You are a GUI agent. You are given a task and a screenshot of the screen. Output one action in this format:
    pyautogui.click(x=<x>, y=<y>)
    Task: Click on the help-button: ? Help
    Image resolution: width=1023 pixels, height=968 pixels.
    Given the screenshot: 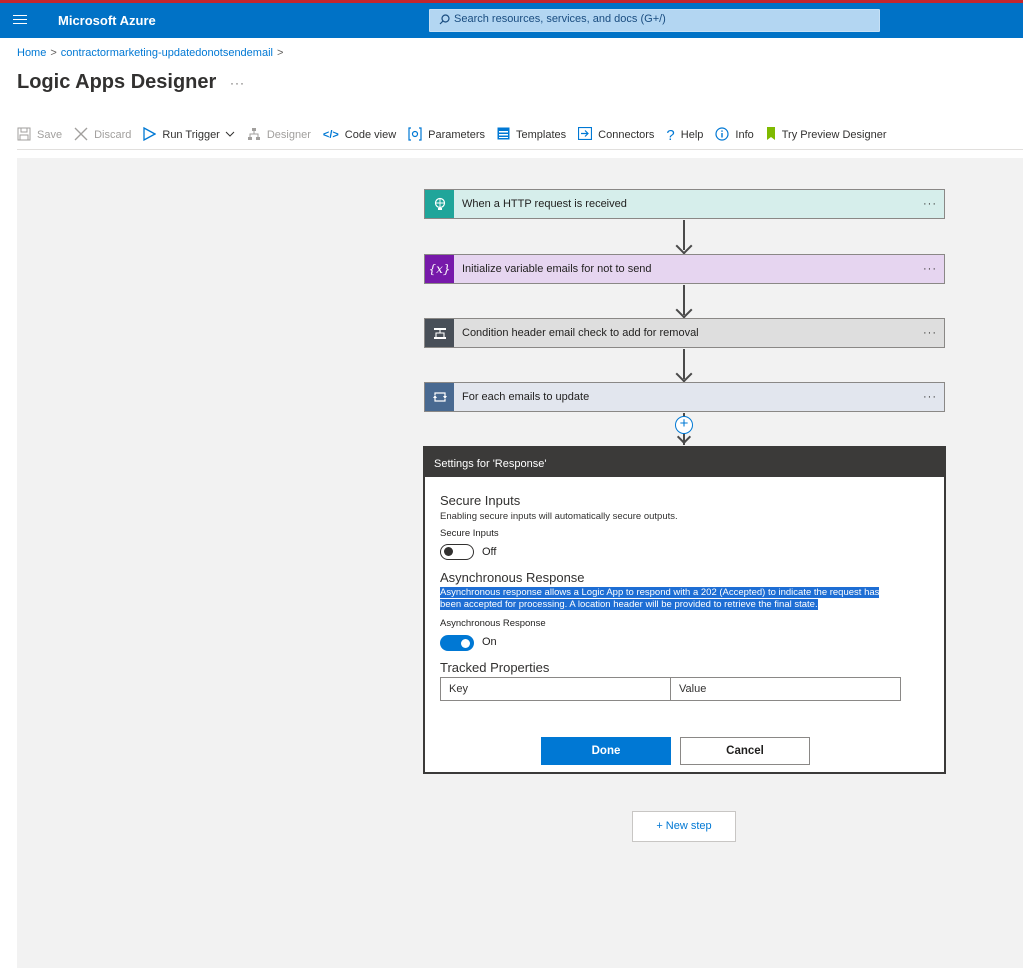 What is the action you would take?
    pyautogui.click(x=684, y=135)
    